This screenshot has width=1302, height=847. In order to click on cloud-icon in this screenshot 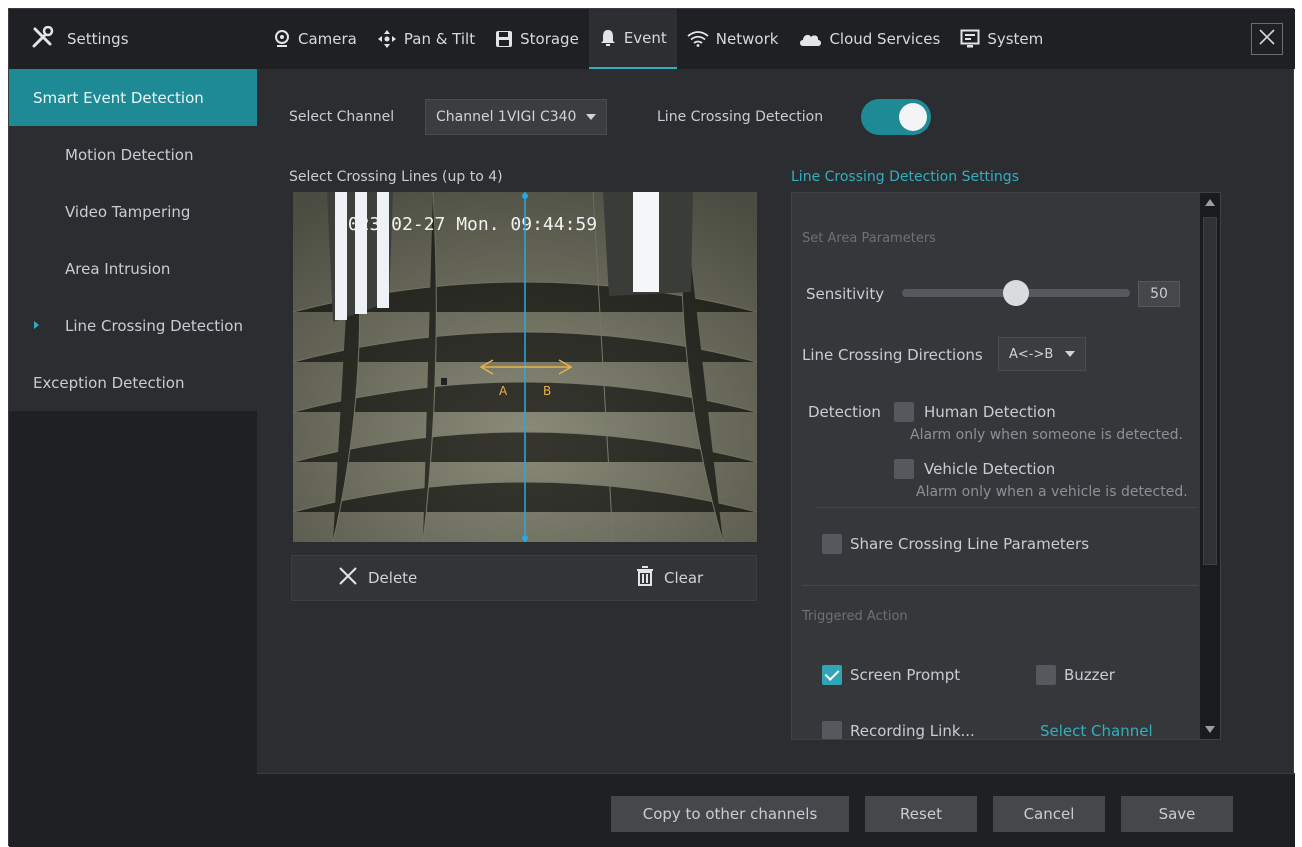, I will do `click(810, 39)`.